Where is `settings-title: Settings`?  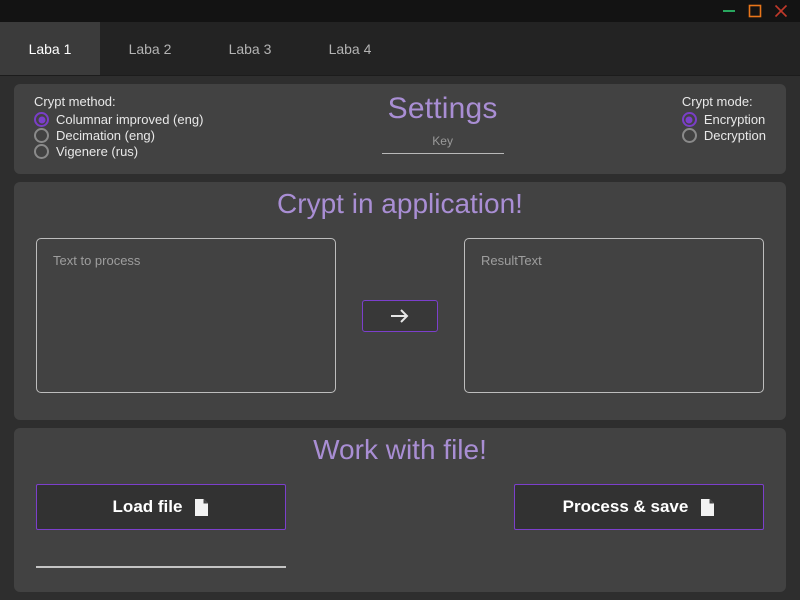
settings-title: Settings is located at coordinates (442, 108).